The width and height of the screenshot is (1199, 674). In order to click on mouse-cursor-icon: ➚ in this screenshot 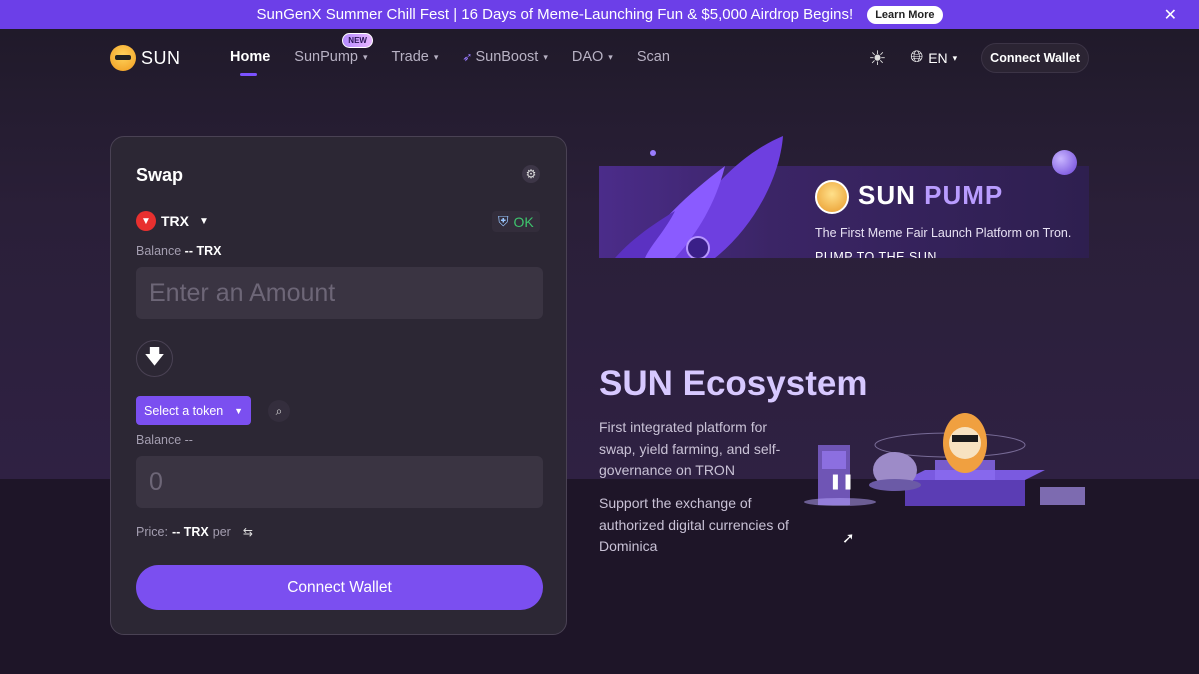, I will do `click(848, 538)`.